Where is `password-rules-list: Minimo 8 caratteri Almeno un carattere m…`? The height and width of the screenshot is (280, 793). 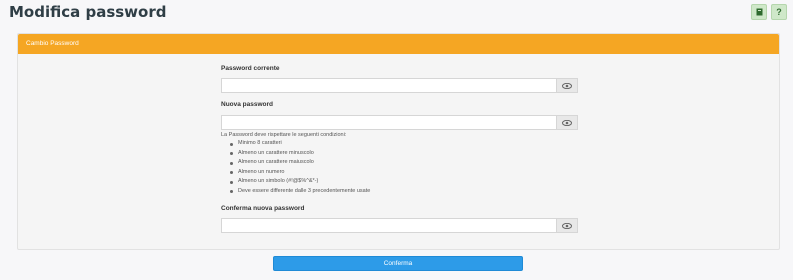 password-rules-list: Minimo 8 caratteri Almeno un carattere m… is located at coordinates (403, 167).